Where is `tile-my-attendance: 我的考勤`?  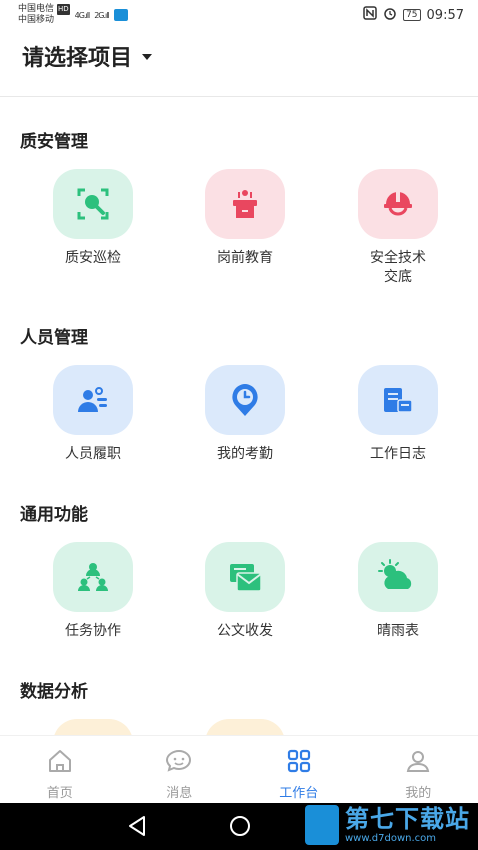
tile-my-attendance: 我的考勤 is located at coordinates (245, 414).